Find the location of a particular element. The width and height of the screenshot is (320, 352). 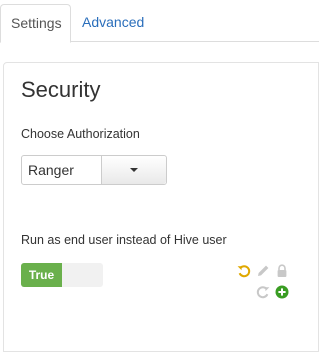

dropdown-button is located at coordinates (133, 170).